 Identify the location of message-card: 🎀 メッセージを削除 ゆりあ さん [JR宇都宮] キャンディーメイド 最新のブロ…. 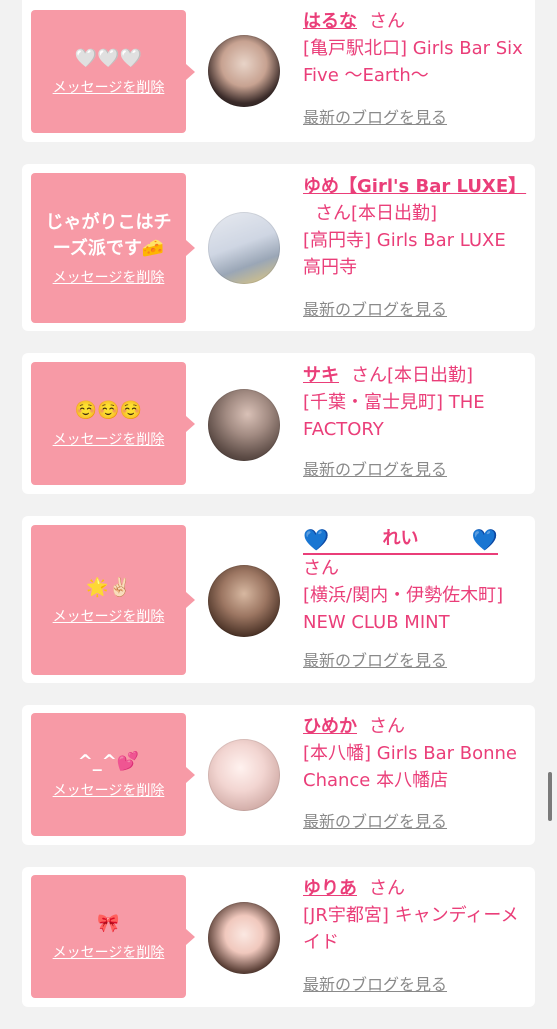
(278, 937).